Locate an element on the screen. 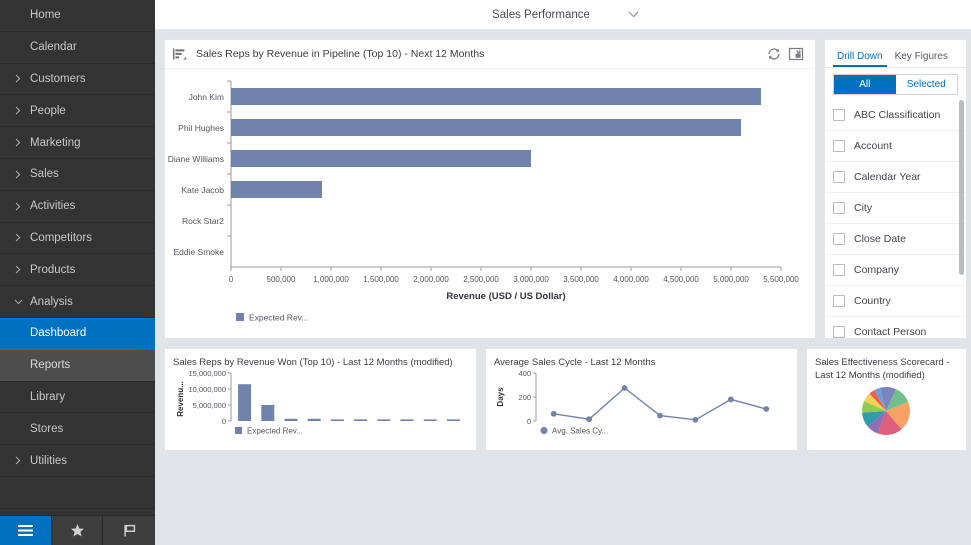 This screenshot has height=545, width=971. sidebar-item-home: Home is located at coordinates (77, 16).